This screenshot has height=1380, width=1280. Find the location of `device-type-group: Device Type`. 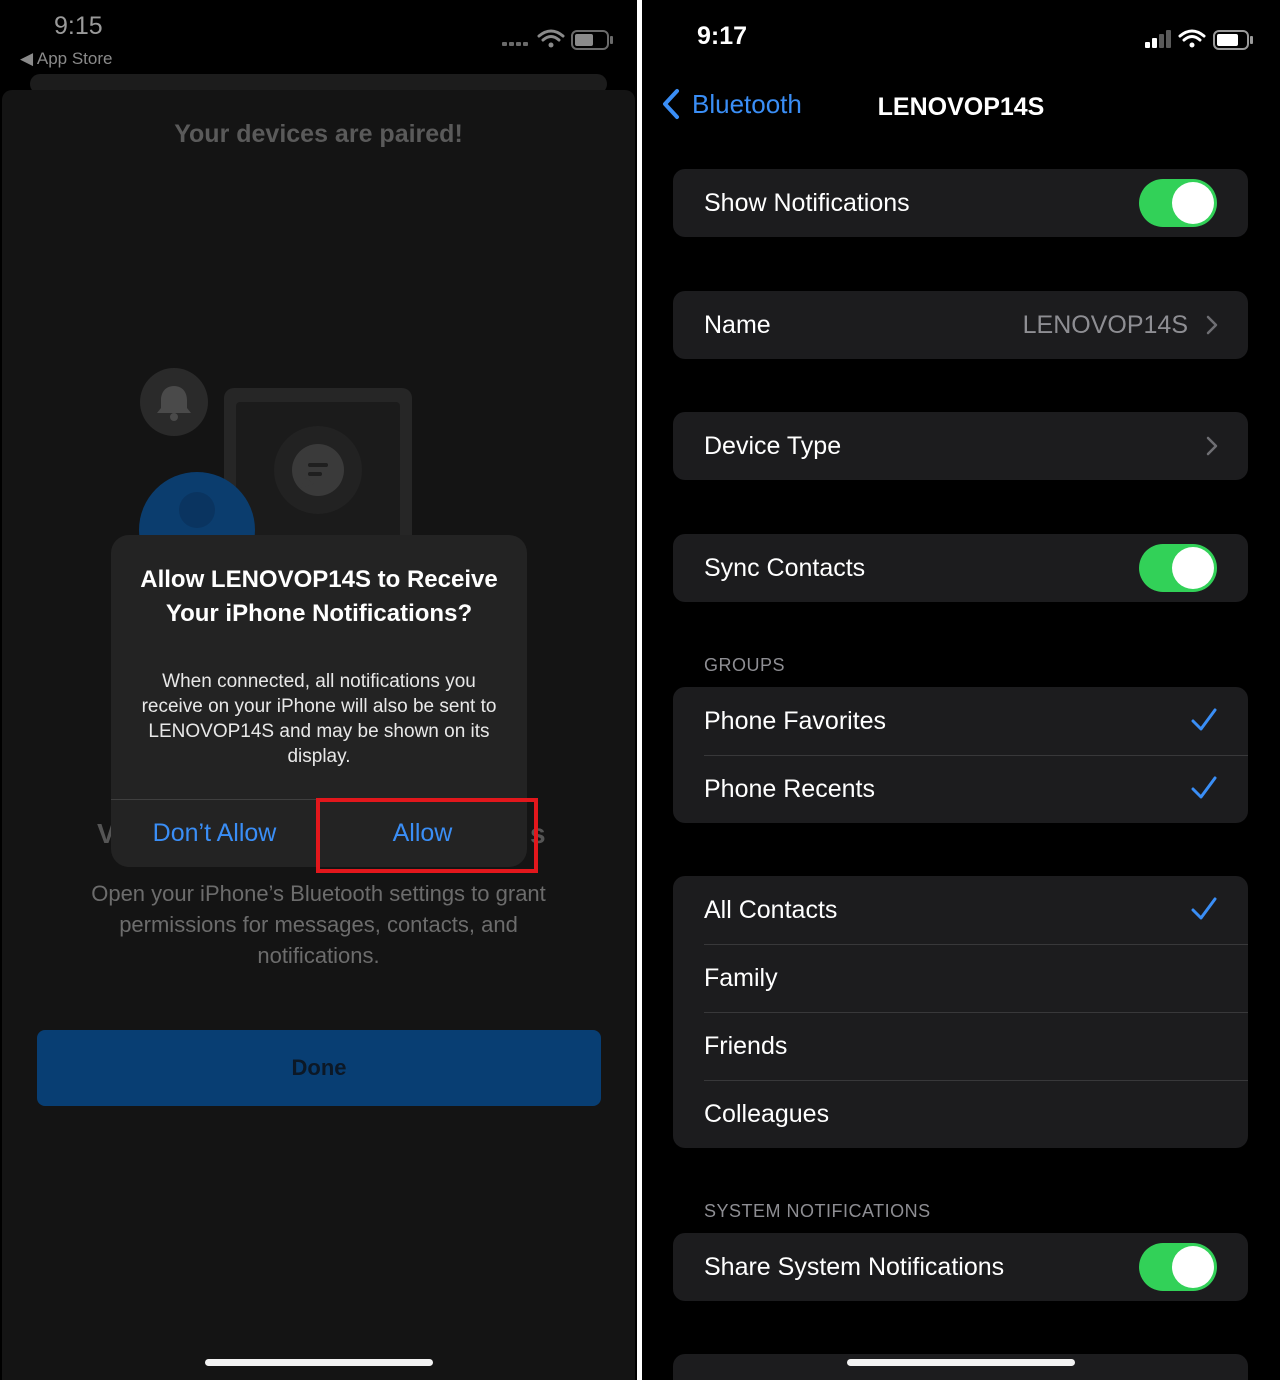

device-type-group: Device Type is located at coordinates (960, 446).